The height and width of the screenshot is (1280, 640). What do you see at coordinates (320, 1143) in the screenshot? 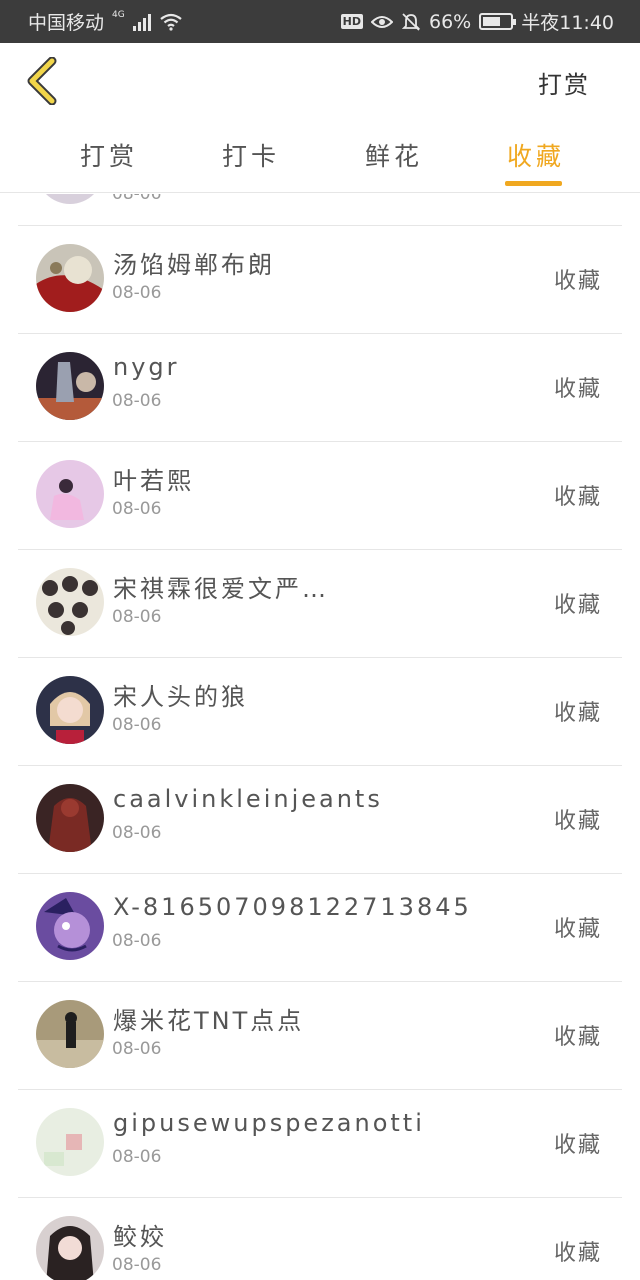
I see `list-item: gipusewupspezanotti 08-06 收藏` at bounding box center [320, 1143].